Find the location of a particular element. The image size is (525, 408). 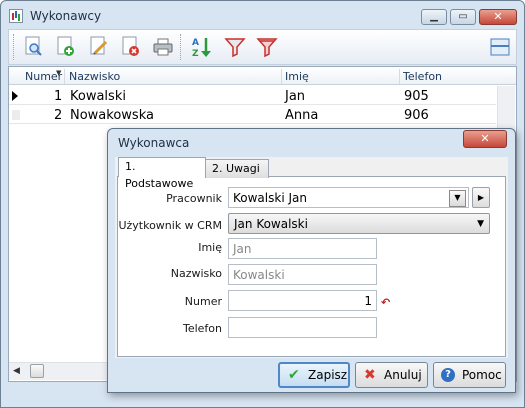

arrow-right-icon: ▶ is located at coordinates (481, 197).